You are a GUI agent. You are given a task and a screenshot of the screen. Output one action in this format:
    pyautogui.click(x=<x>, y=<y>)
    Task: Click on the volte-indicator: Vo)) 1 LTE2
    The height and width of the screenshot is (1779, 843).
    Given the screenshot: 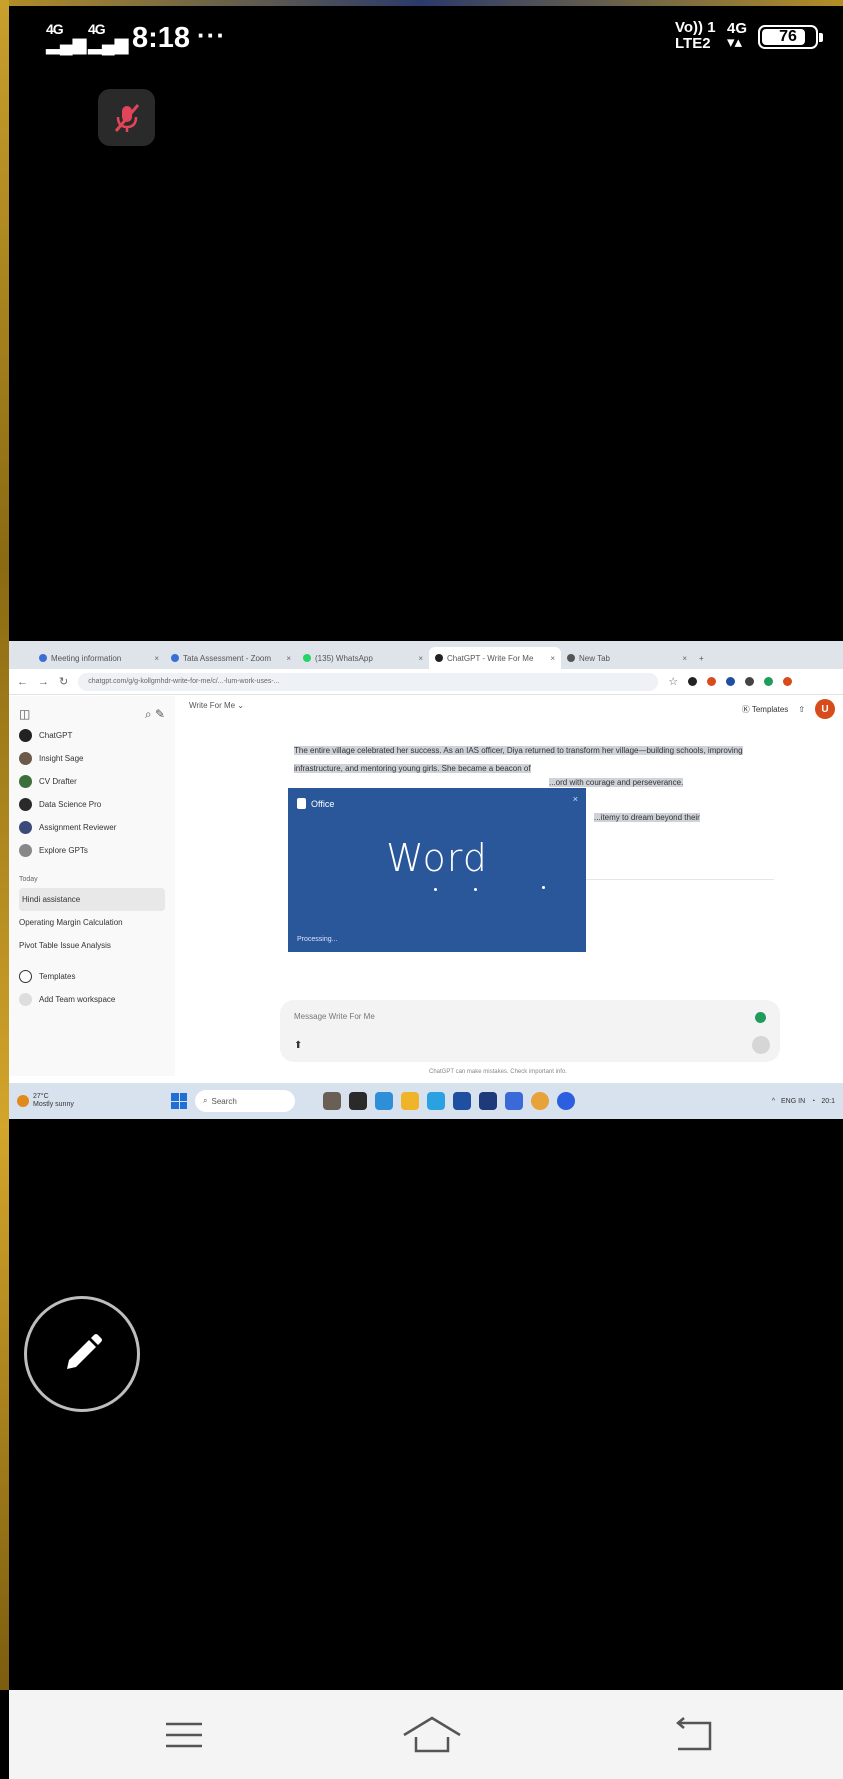 What is the action you would take?
    pyautogui.click(x=695, y=35)
    